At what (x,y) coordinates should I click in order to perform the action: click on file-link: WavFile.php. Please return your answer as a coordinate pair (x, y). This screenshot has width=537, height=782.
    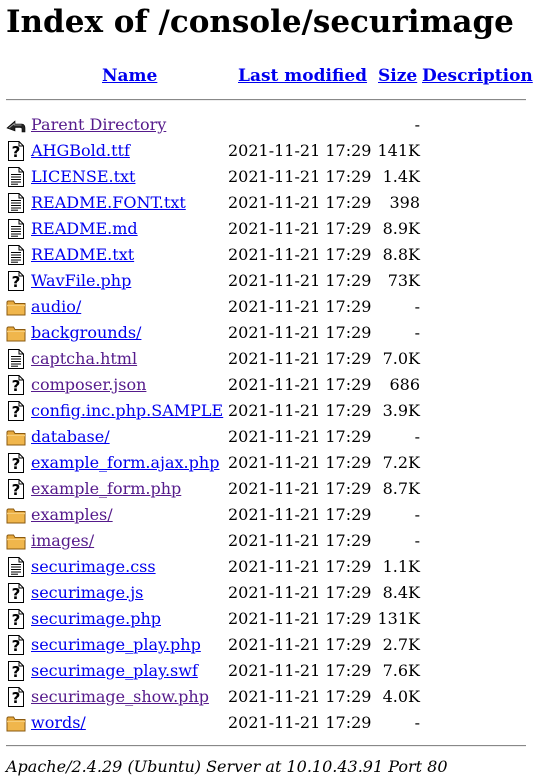
    Looking at the image, I should click on (81, 280).